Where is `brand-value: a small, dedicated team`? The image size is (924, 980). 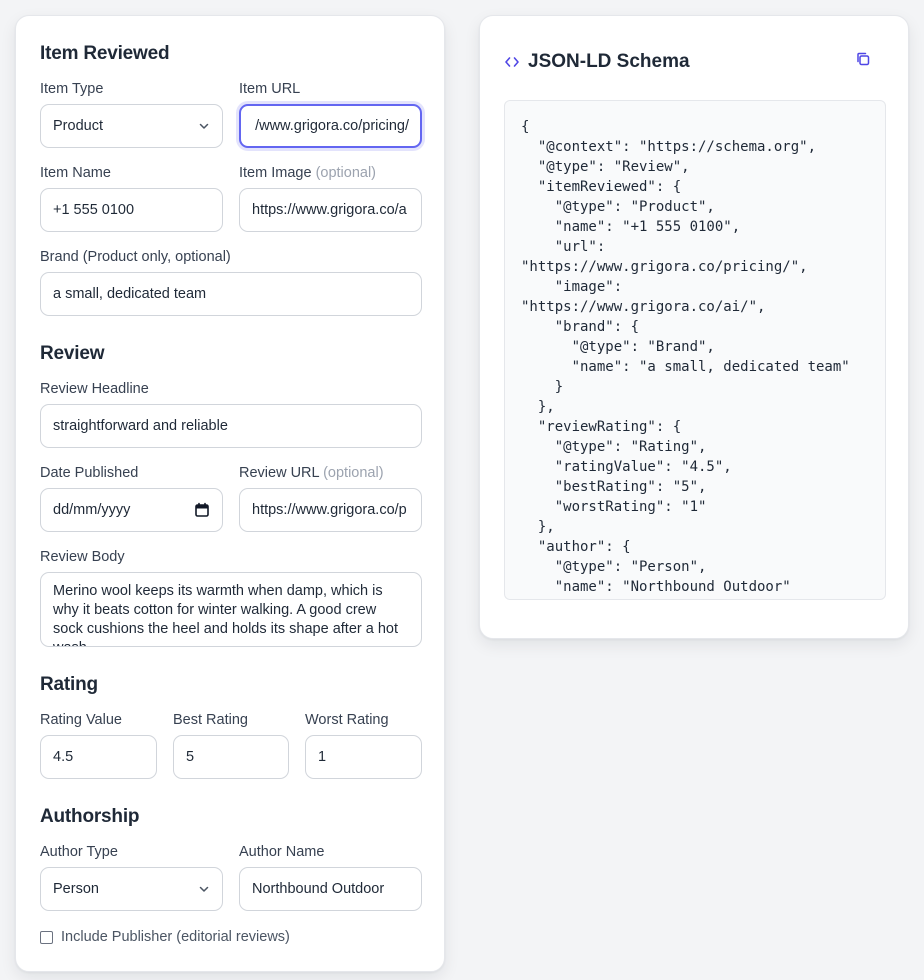 brand-value: a small, dedicated team is located at coordinates (130, 294).